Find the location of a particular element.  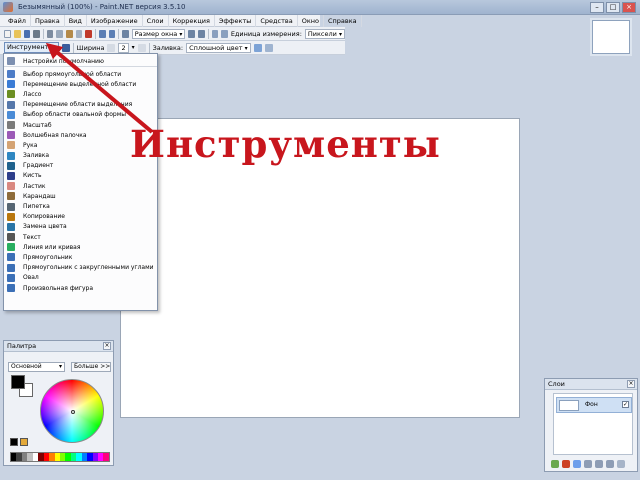

palette-swatch is located at coordinates (106, 457).